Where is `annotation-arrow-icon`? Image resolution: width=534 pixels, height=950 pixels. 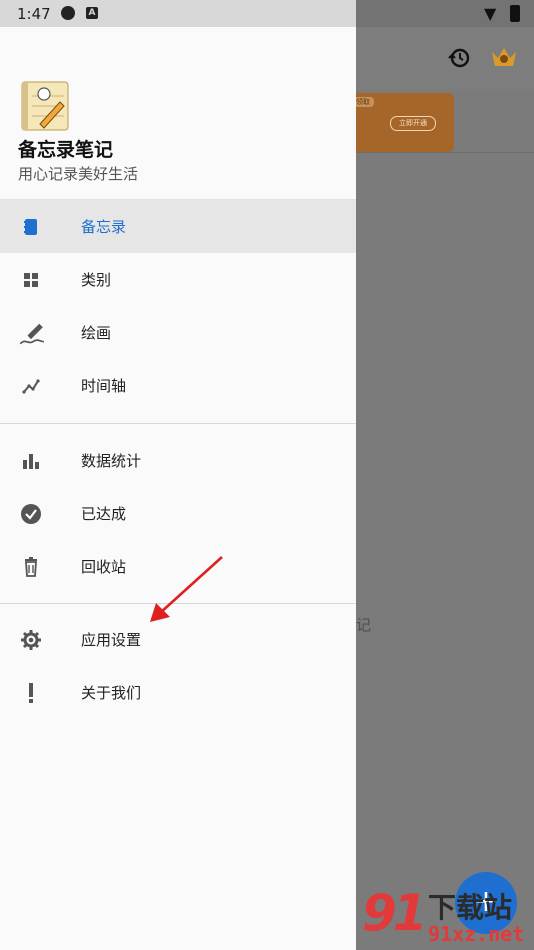
annotation-arrow-icon is located at coordinates (186, 589).